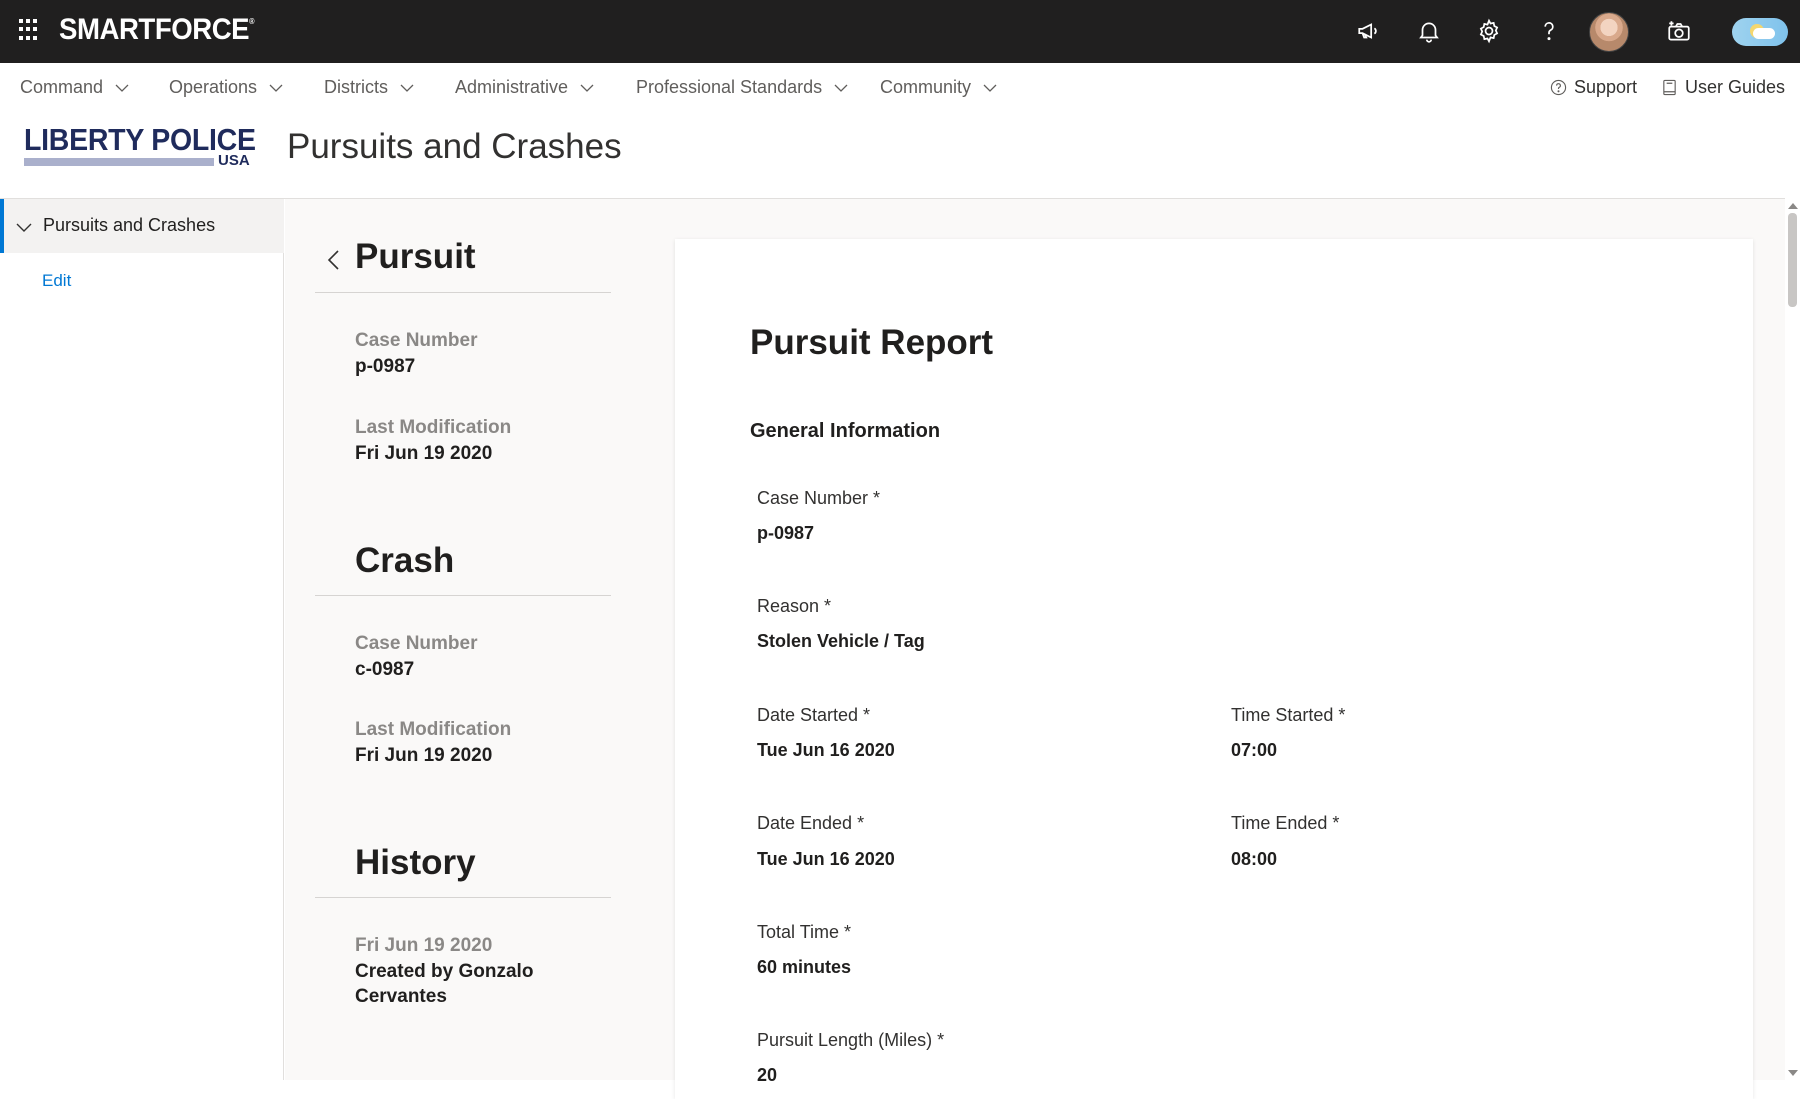  What do you see at coordinates (416, 643) in the screenshot?
I see `crash-case-label: Case Number` at bounding box center [416, 643].